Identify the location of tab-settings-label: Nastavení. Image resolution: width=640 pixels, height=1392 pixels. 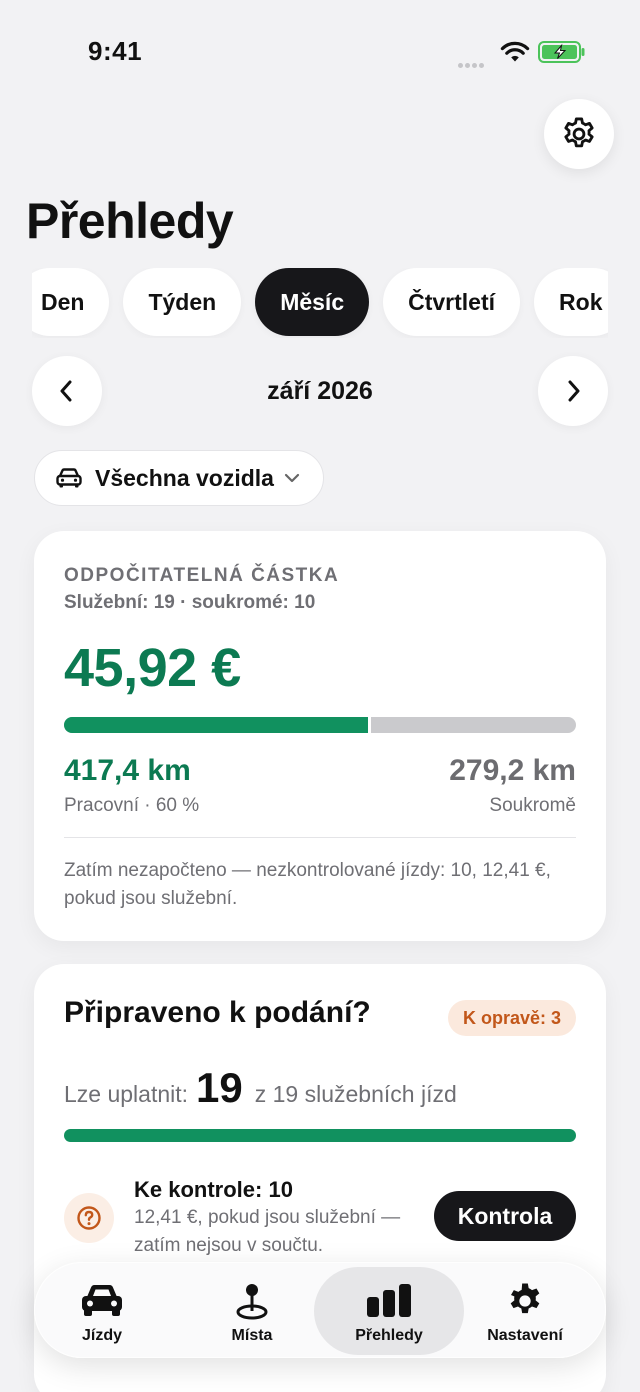
(525, 1335).